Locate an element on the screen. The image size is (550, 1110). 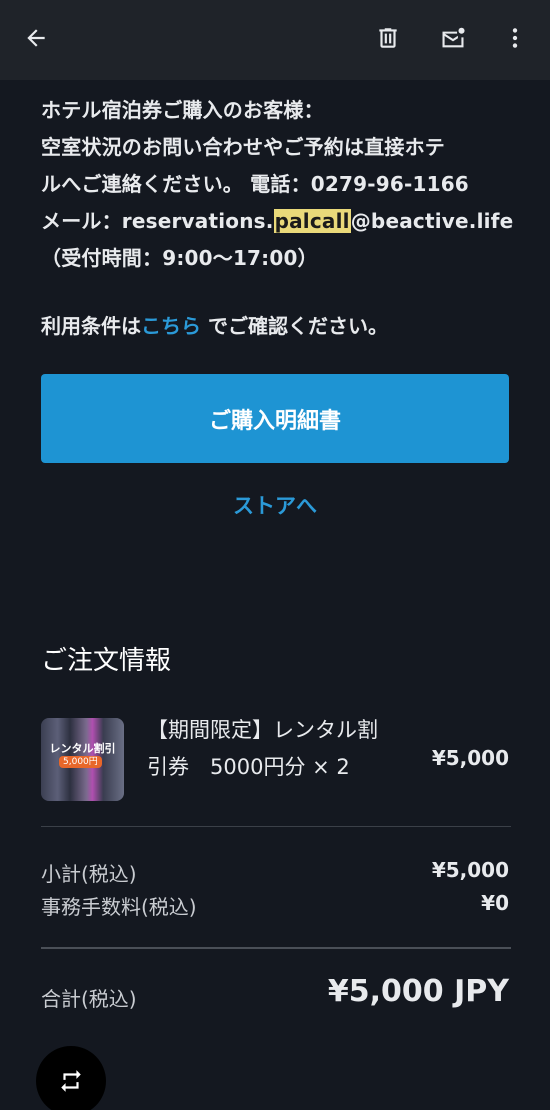
notice-email-line: メール：reservations.palcall@beactive.life is located at coordinates (281, 221).